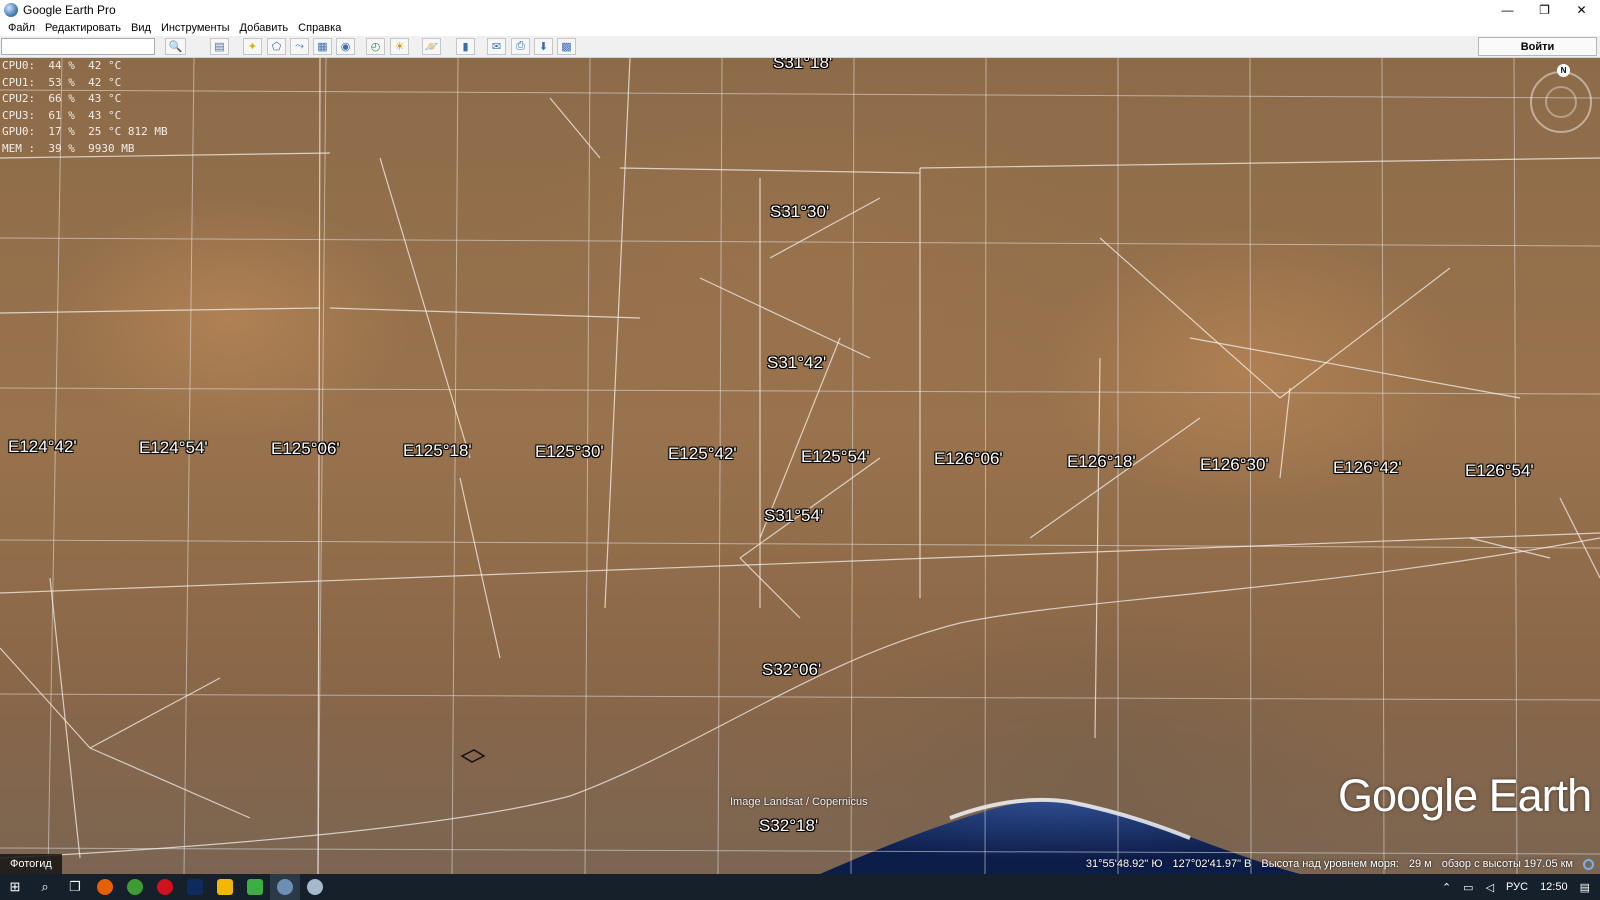 Image resolution: width=1600 pixels, height=900 pixels. What do you see at coordinates (1330, 864) in the screenshot?
I see `elevation-label: Высота над уровнем моря:` at bounding box center [1330, 864].